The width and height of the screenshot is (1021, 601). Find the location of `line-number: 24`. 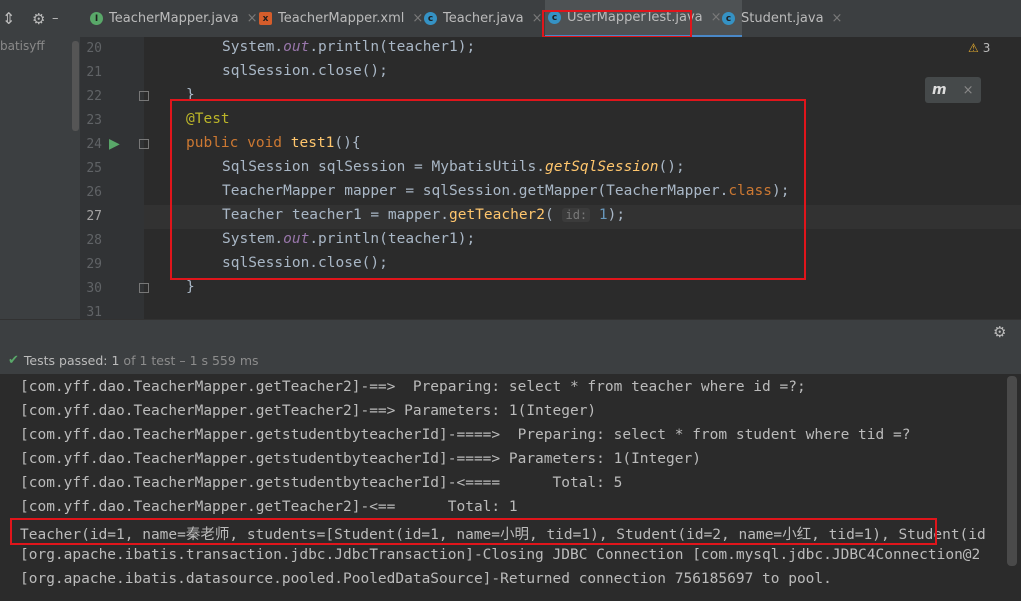

line-number: 24 is located at coordinates (94, 144).